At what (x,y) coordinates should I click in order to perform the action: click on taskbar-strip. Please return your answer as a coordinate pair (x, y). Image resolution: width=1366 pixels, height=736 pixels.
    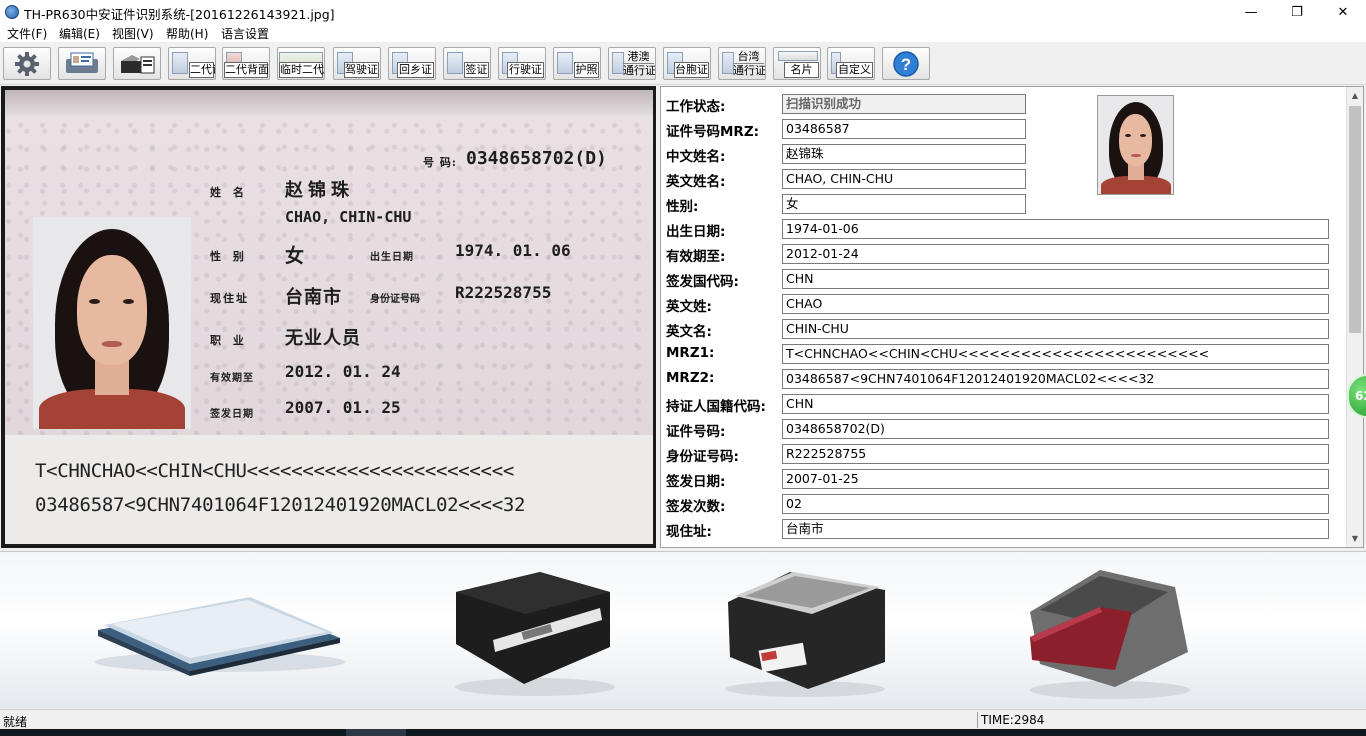
    Looking at the image, I should click on (683, 732).